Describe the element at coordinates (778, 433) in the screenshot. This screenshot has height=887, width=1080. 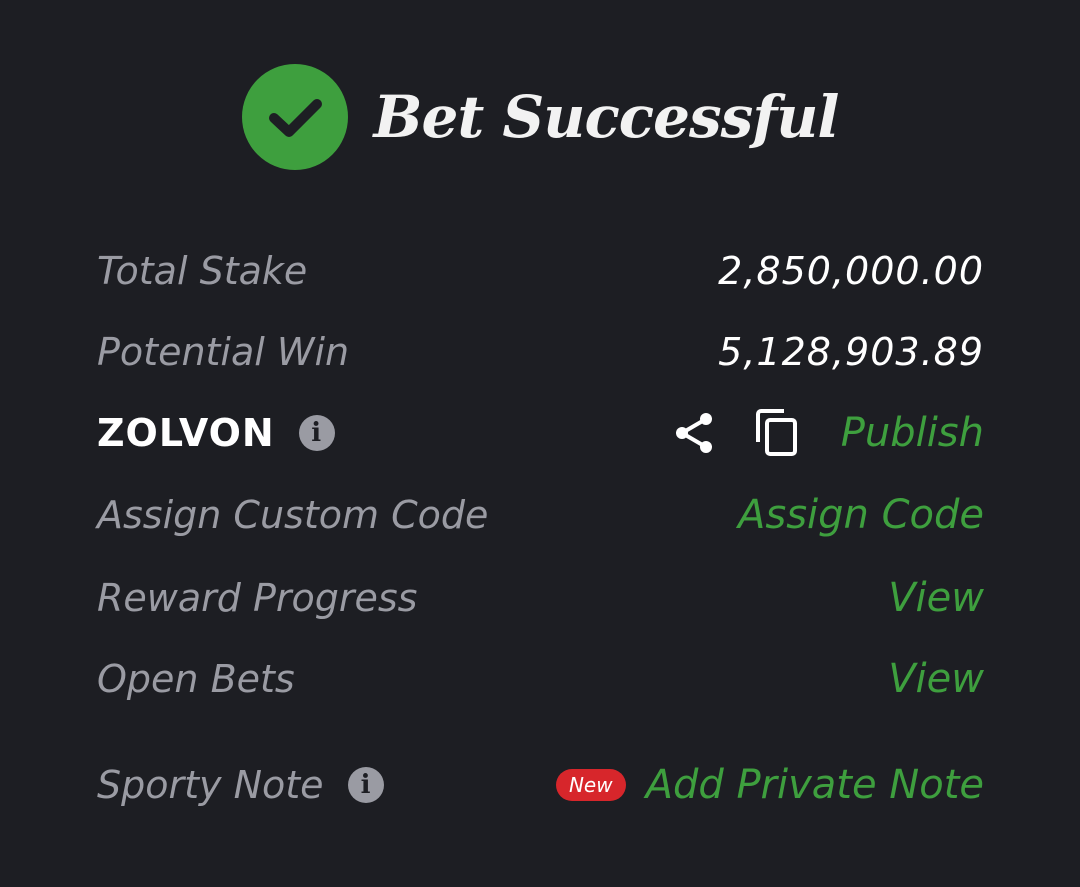
I see `copy-icon` at that location.